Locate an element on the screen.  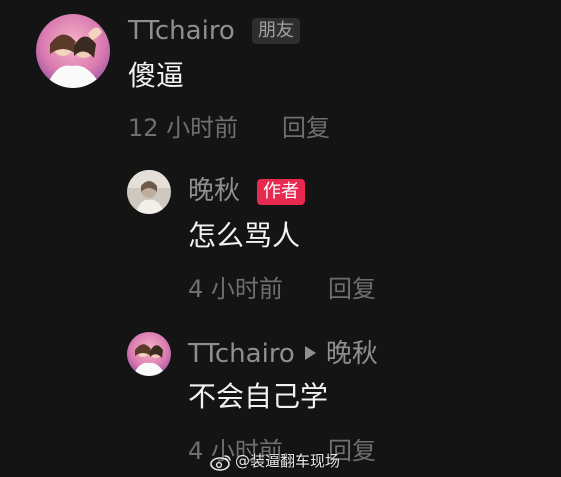
reply-target-username: 晚秋 is located at coordinates (352, 354).